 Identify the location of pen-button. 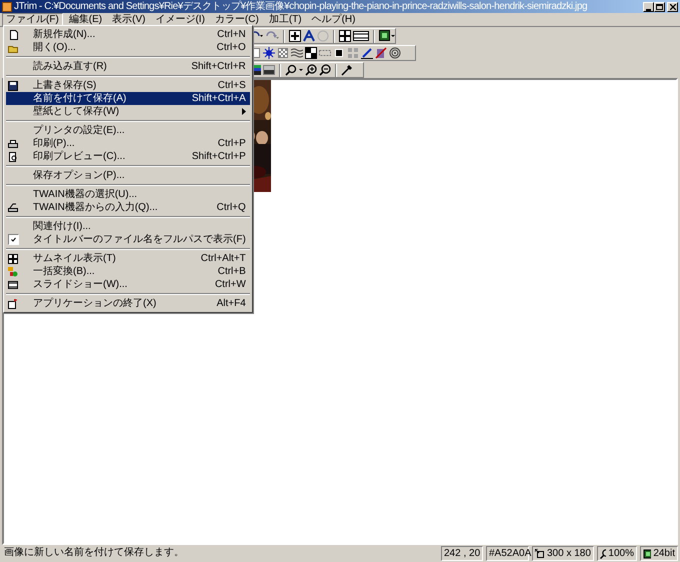
(367, 53).